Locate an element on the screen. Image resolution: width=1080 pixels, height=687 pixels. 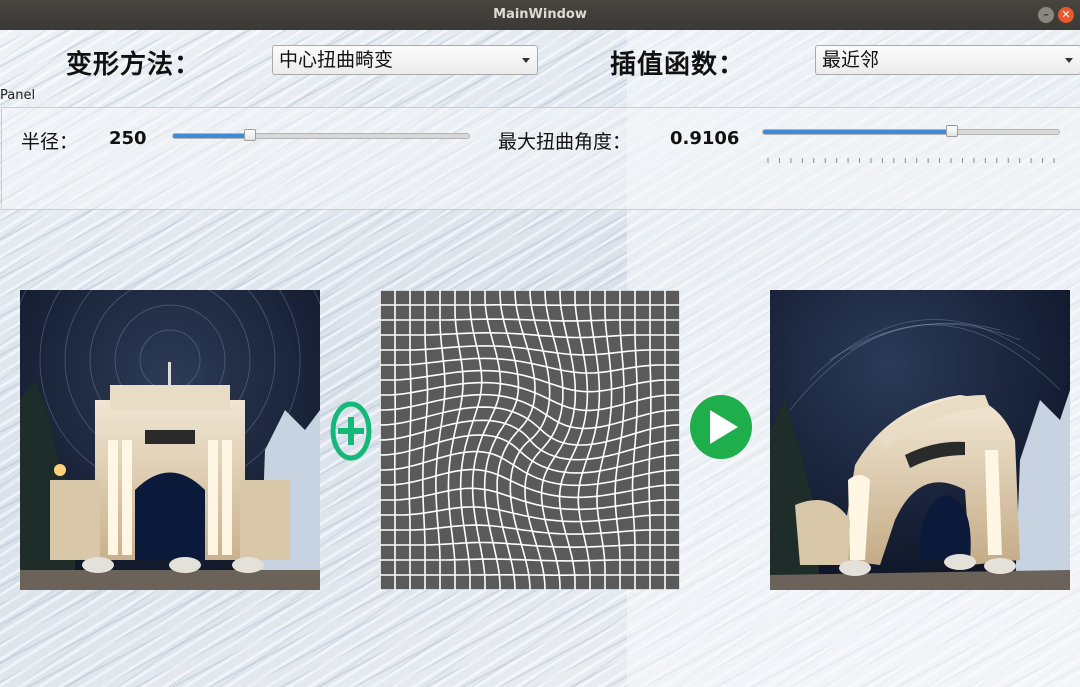
panel-title: Panel is located at coordinates (18, 95).